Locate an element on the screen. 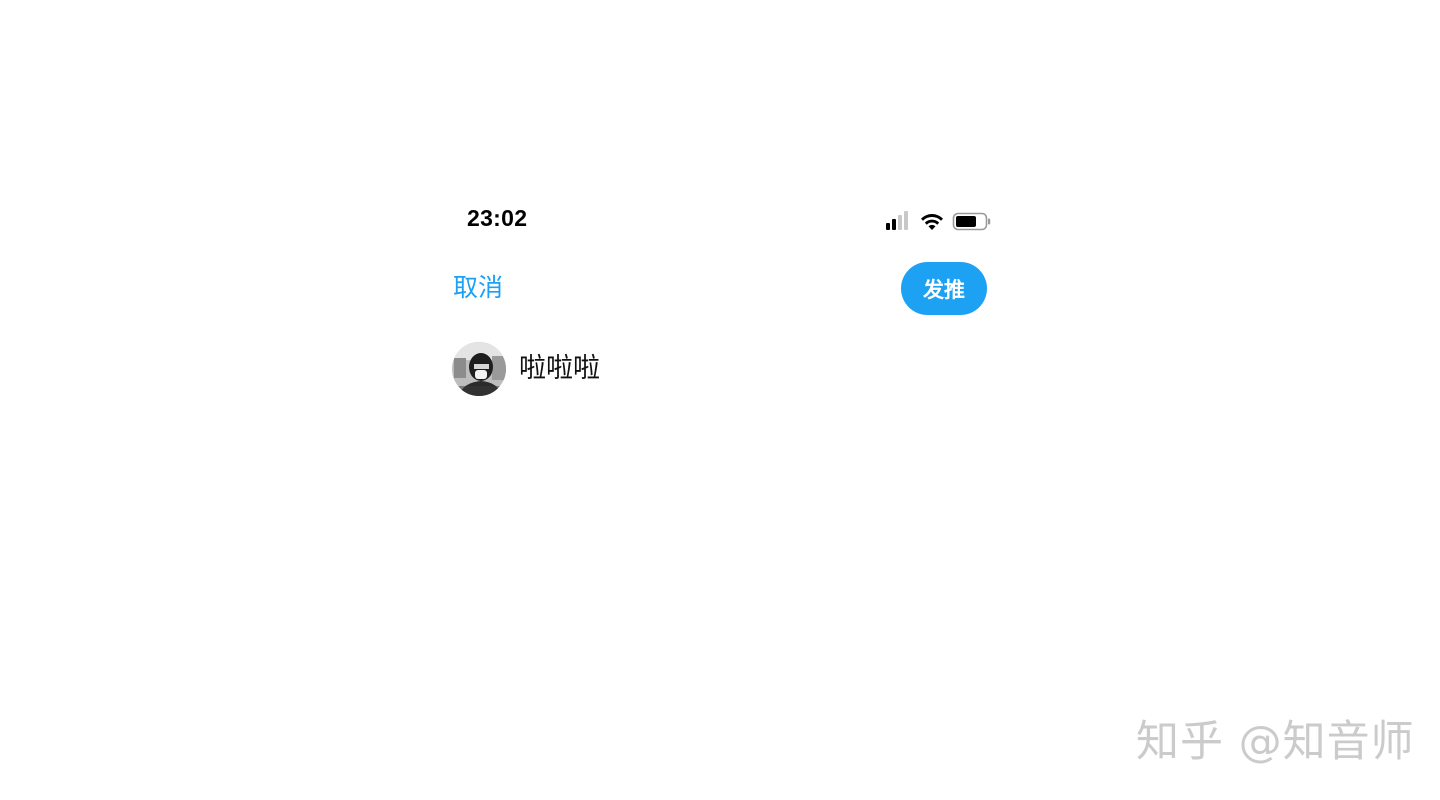 This screenshot has height=800, width=1440. user-avatar-icon is located at coordinates (479, 369).